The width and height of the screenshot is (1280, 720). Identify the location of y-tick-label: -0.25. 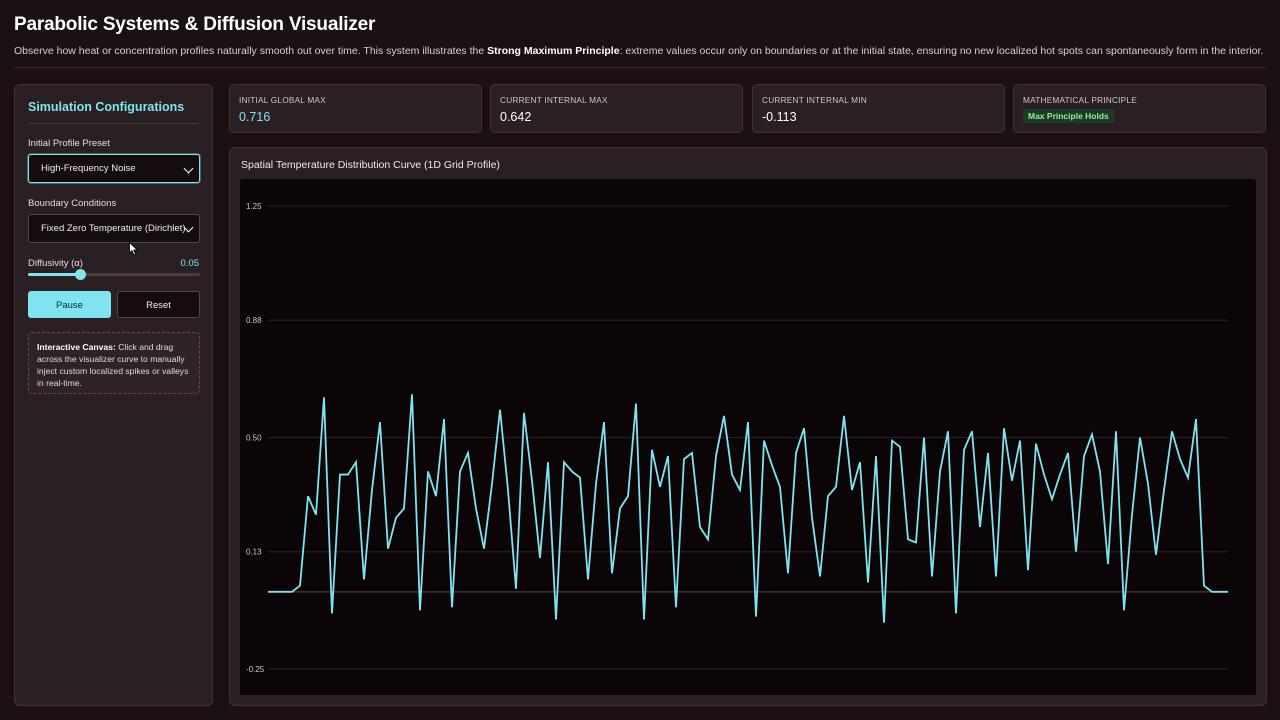
(255, 669).